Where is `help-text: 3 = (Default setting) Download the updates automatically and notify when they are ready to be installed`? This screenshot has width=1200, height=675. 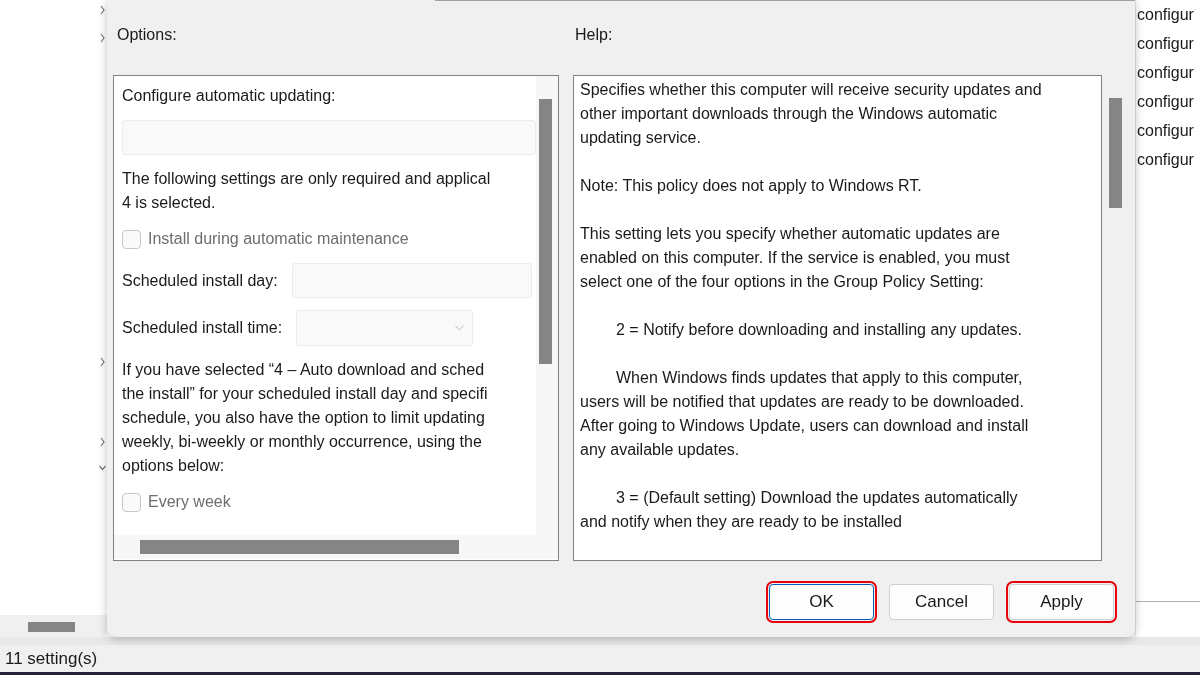
help-text: 3 = (Default setting) Download the updates automatically and notify when they are ready to be installed is located at coordinates (799, 510).